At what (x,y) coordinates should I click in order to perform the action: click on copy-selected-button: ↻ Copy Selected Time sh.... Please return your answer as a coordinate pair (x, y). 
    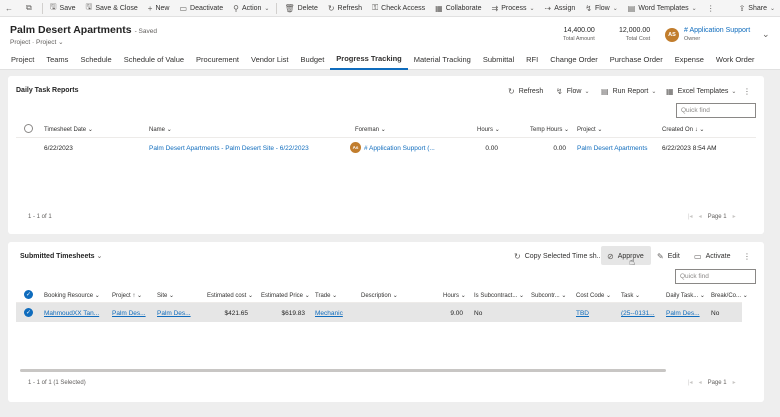
    Looking at the image, I should click on (558, 256).